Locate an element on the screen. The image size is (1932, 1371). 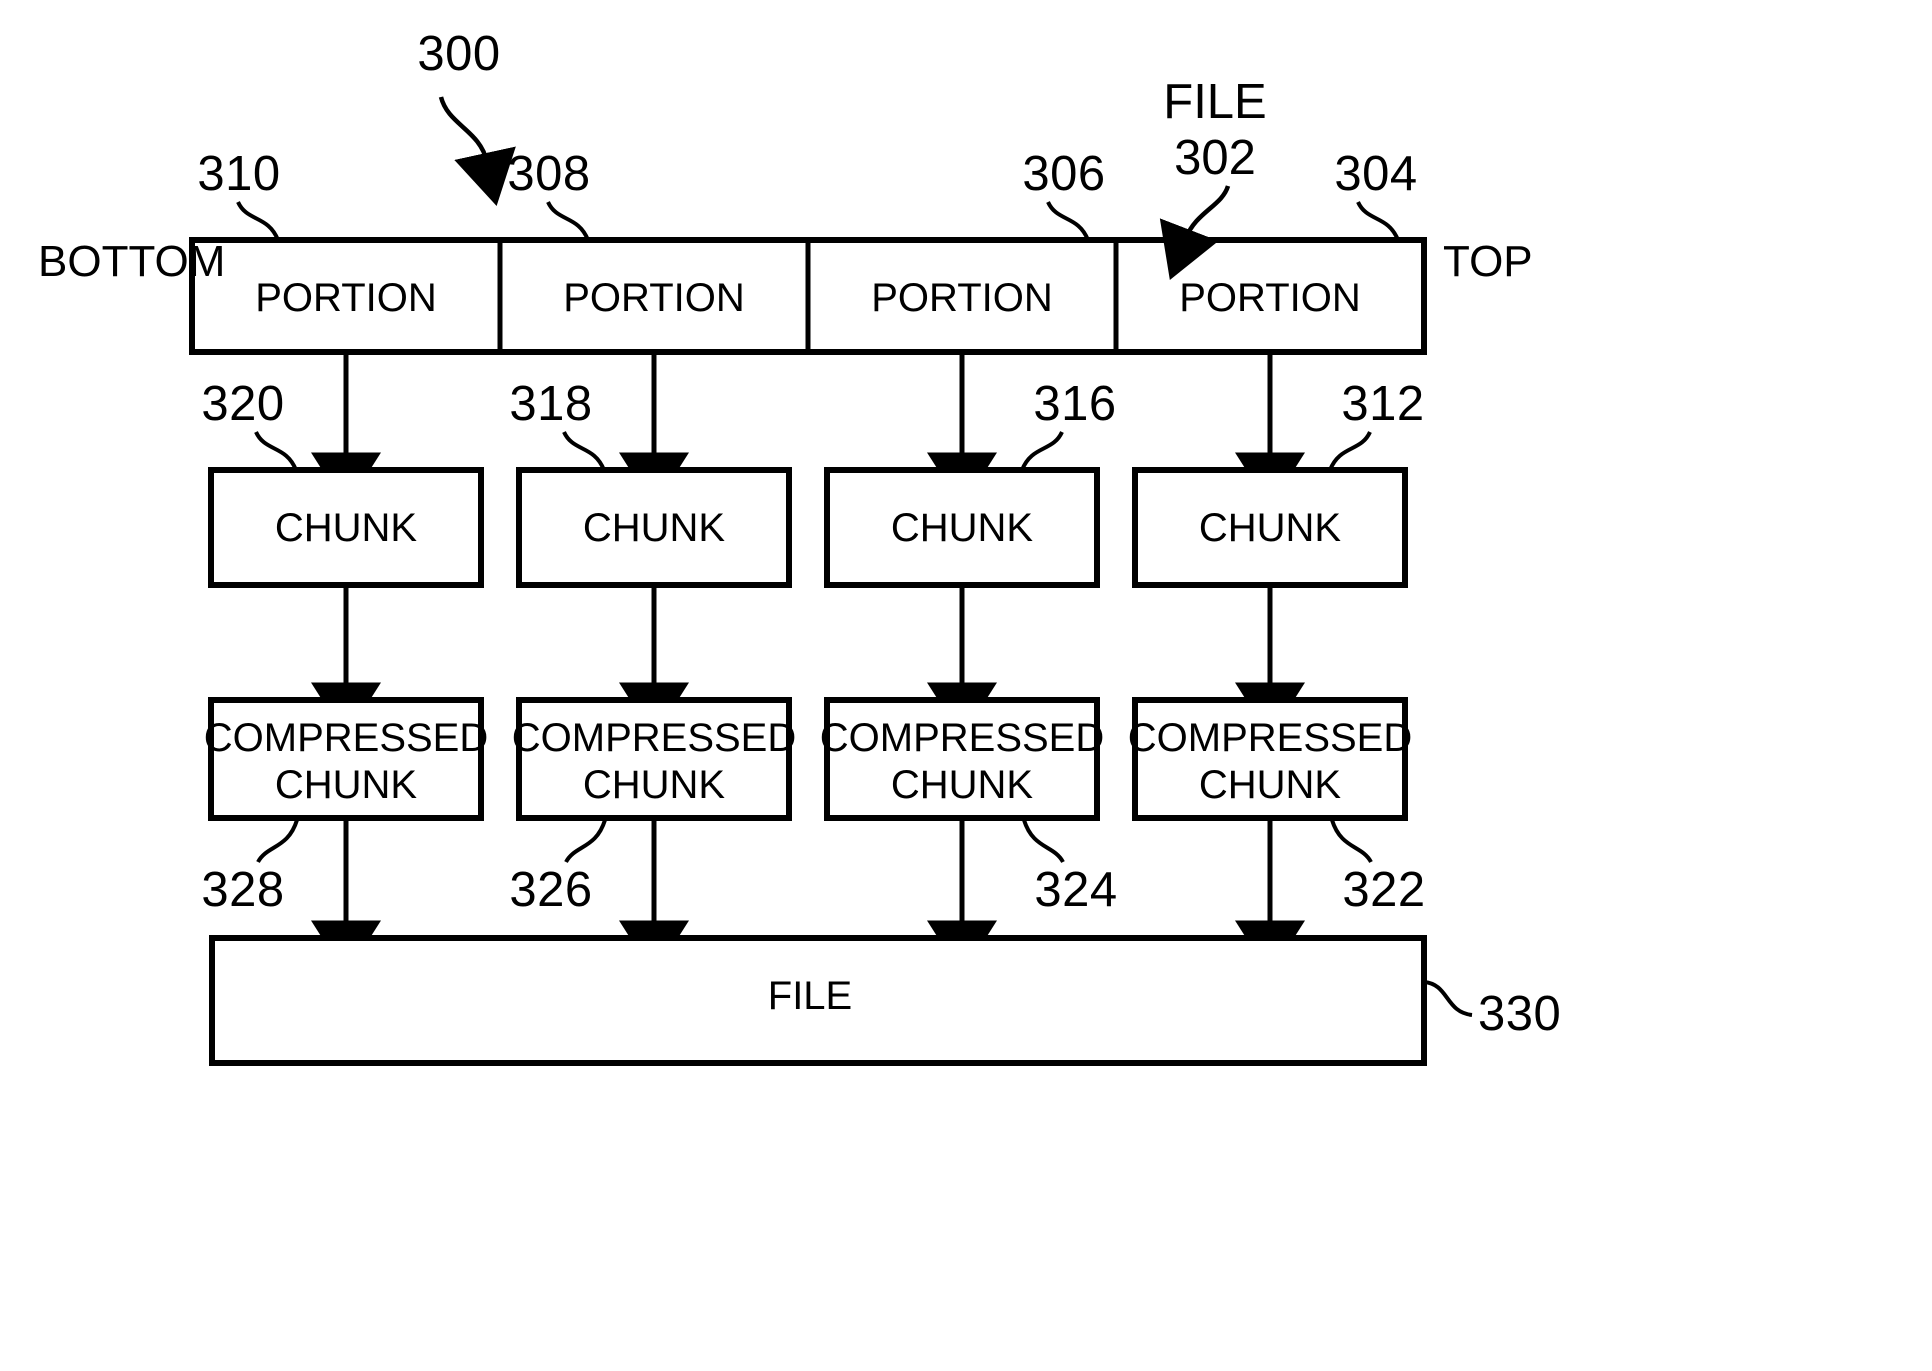
compressed-to-file-arrows is located at coordinates (808, 897).